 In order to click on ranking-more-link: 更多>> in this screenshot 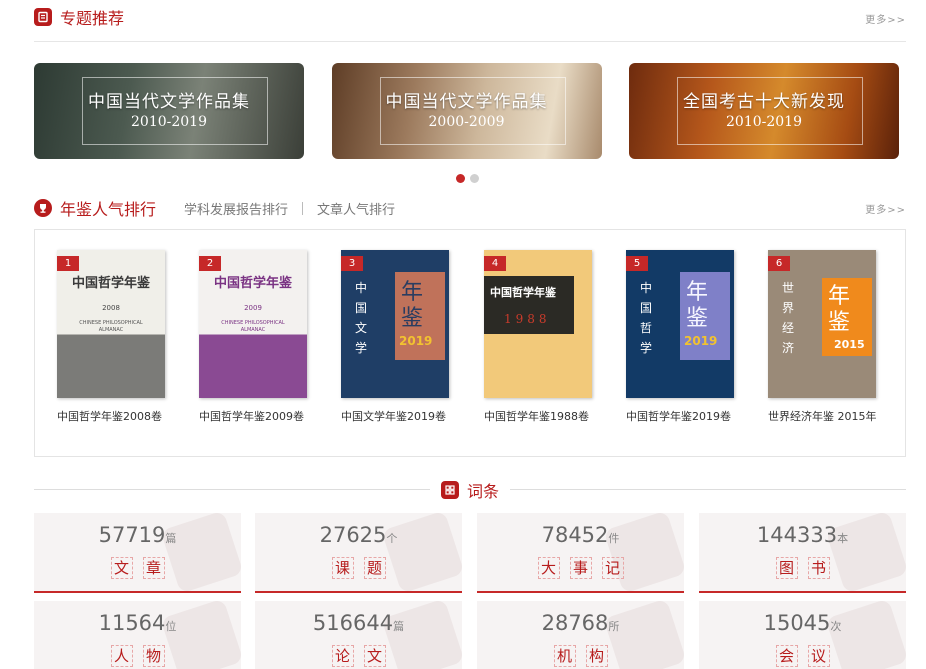, I will do `click(885, 208)`.